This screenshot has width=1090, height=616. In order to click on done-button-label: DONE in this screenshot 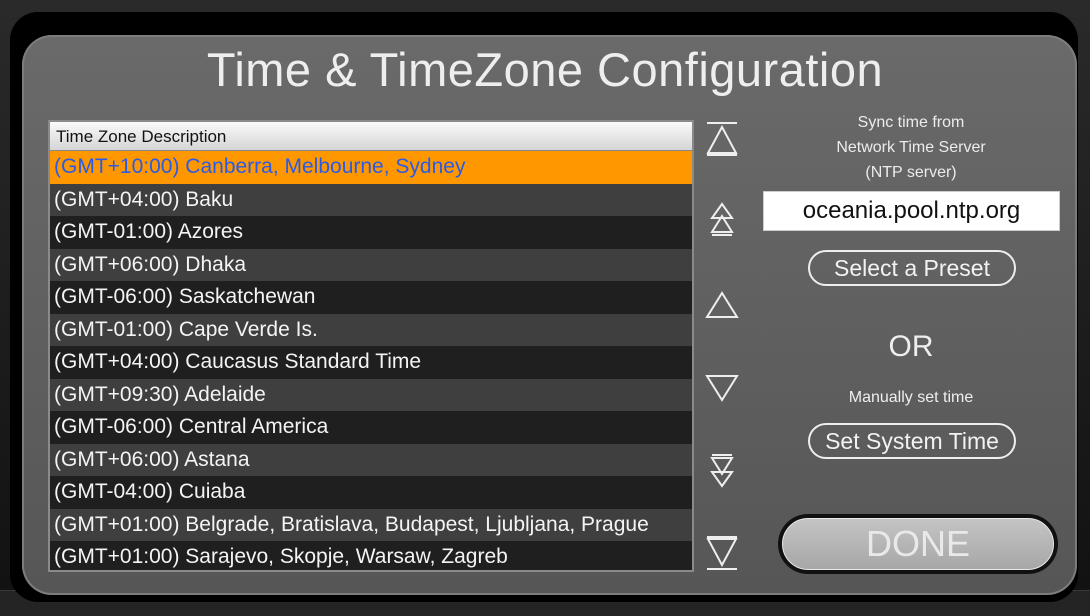, I will do `click(918, 544)`.